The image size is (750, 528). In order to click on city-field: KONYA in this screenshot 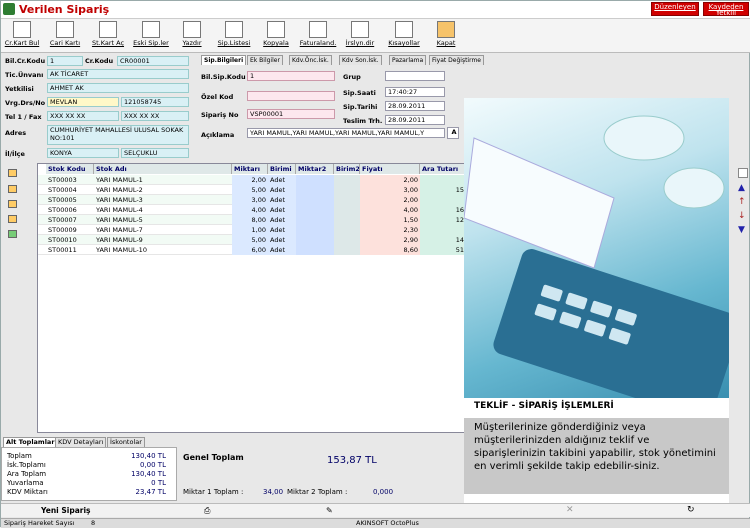, I will do `click(83, 153)`.